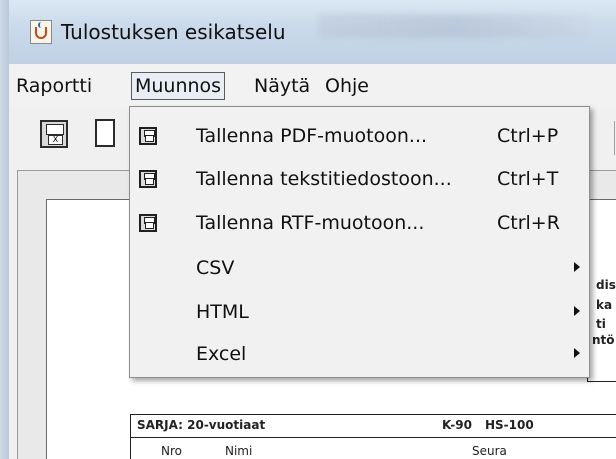 Image resolution: width=616 pixels, height=459 pixels. I want to click on document-icon, so click(105, 133).